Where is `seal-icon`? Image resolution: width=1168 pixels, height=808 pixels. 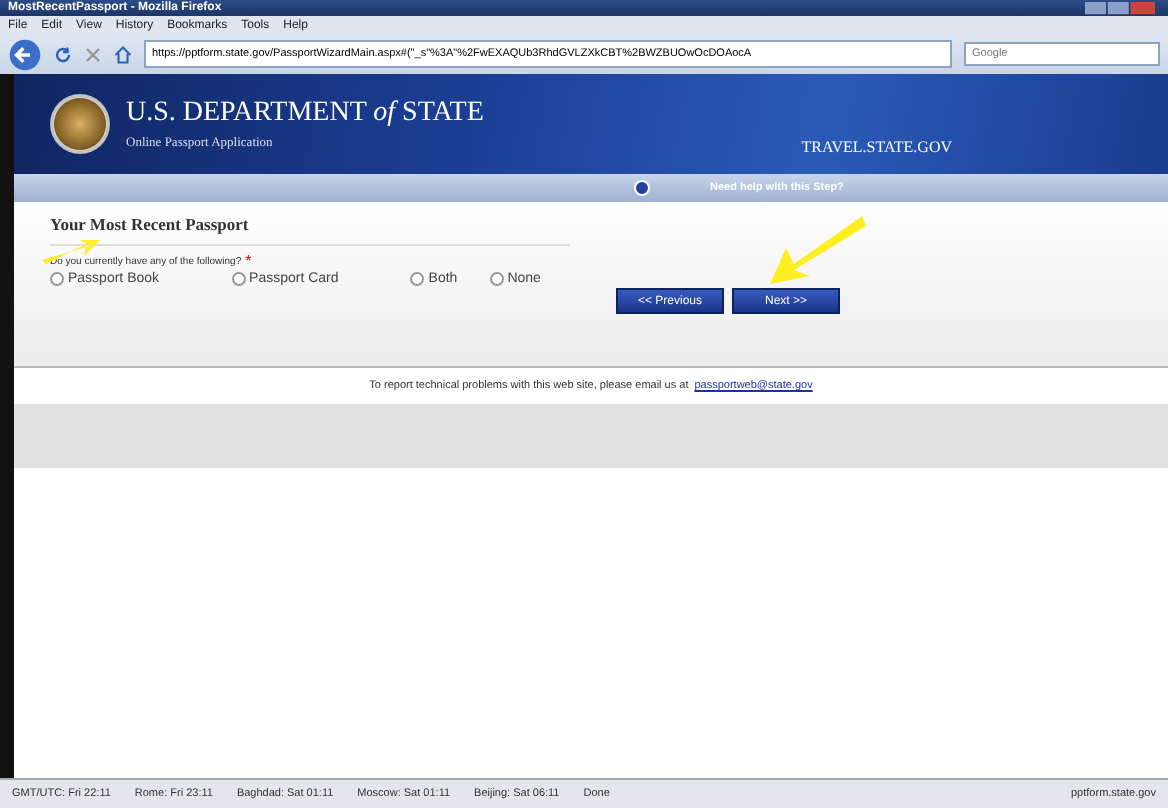
seal-icon is located at coordinates (80, 124).